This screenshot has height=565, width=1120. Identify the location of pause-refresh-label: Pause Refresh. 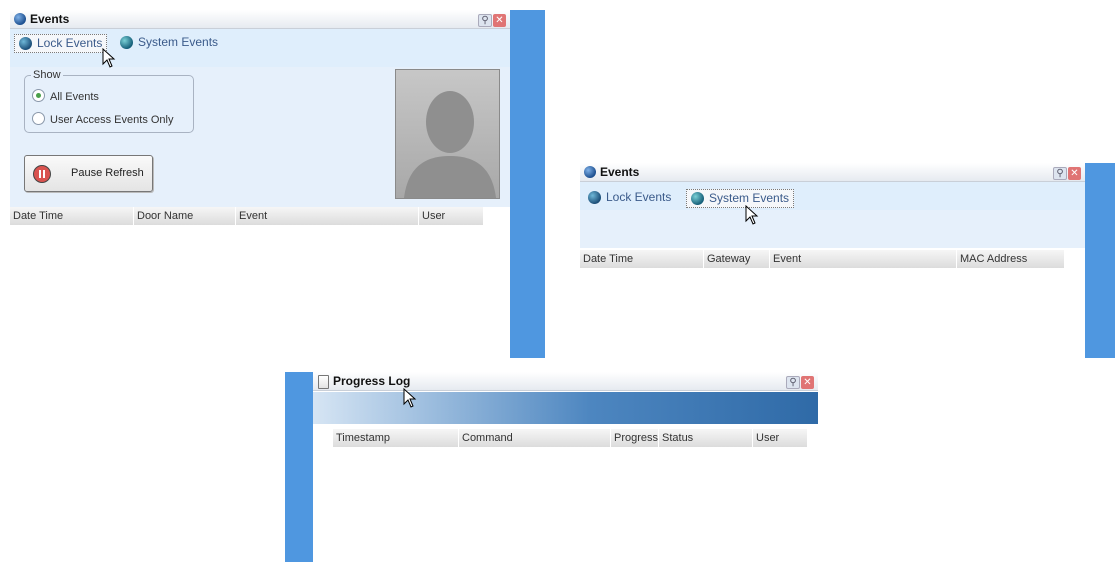
(107, 173).